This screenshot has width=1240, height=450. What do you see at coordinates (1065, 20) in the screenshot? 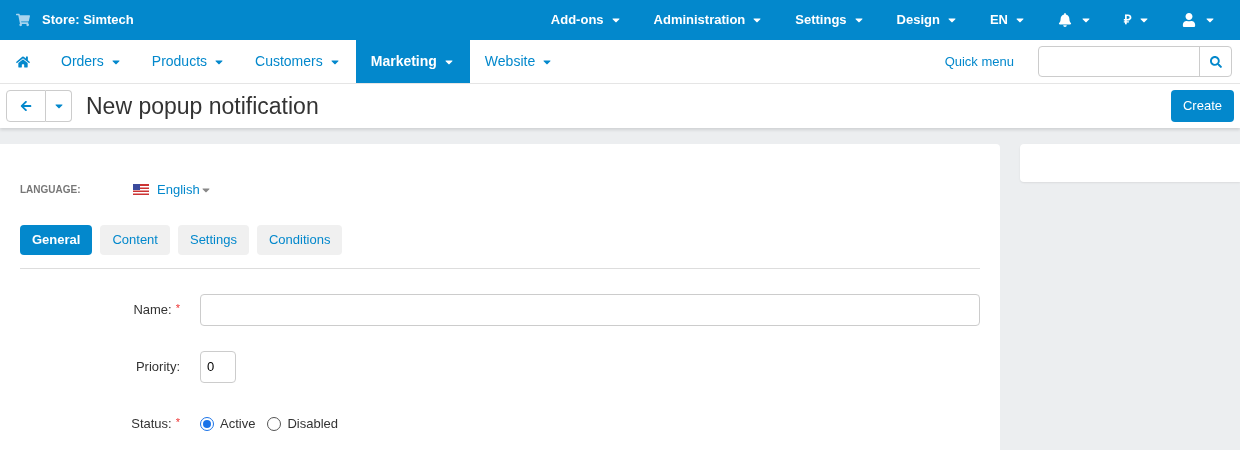
I see `bell-icon` at bounding box center [1065, 20].